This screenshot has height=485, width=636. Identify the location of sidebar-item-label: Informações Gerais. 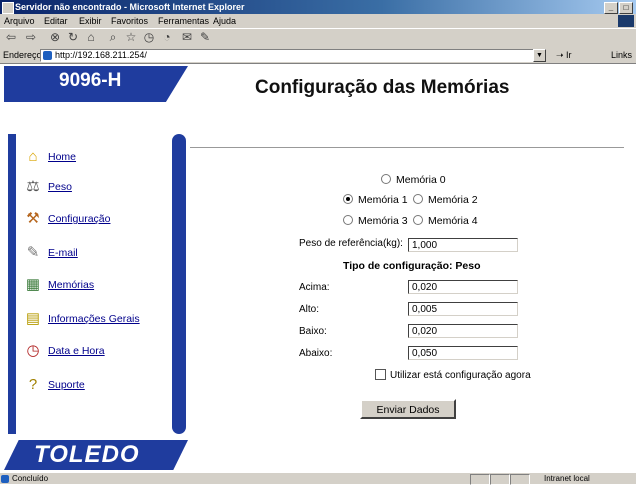
(94, 319).